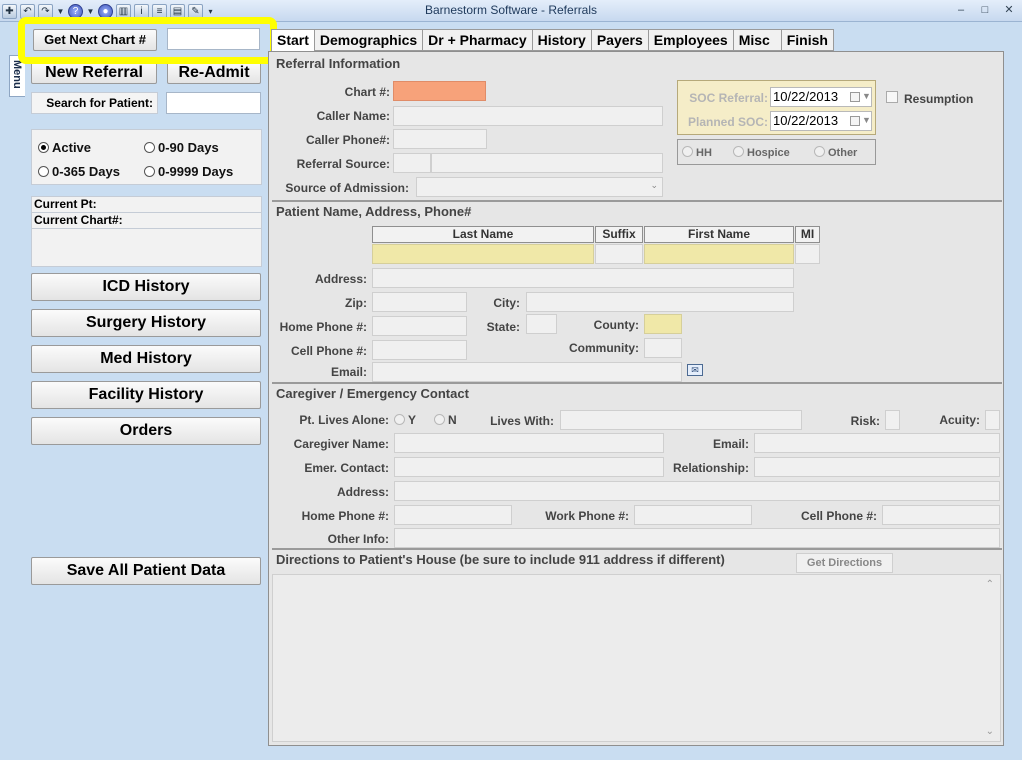 This screenshot has width=1022, height=760. I want to click on filter-active-option: Active, so click(64, 147).